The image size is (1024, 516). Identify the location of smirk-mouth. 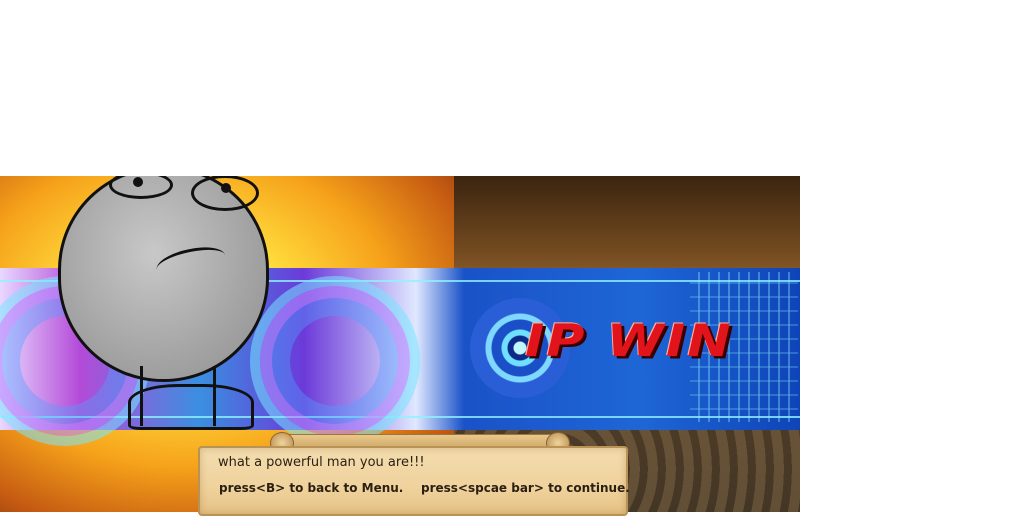
(191, 262).